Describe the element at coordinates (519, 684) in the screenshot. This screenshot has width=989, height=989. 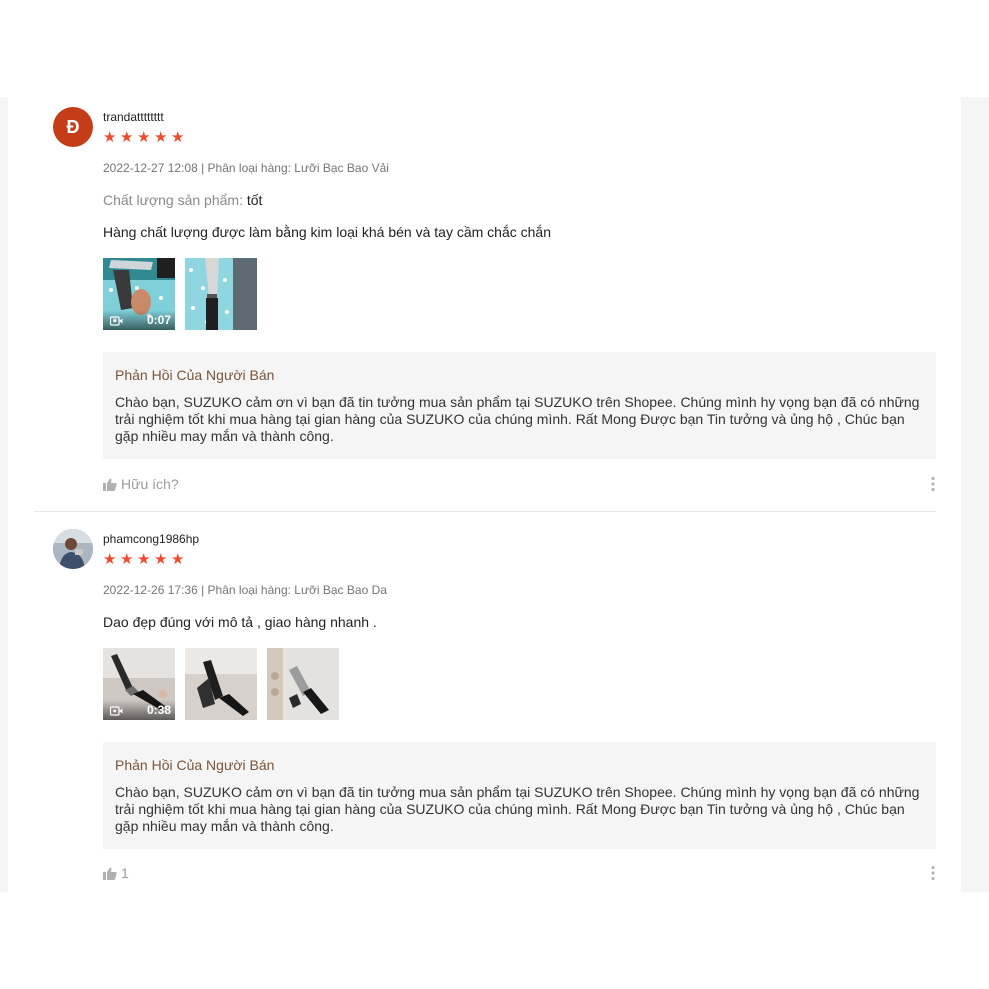
I see `review-media: 0:38` at that location.